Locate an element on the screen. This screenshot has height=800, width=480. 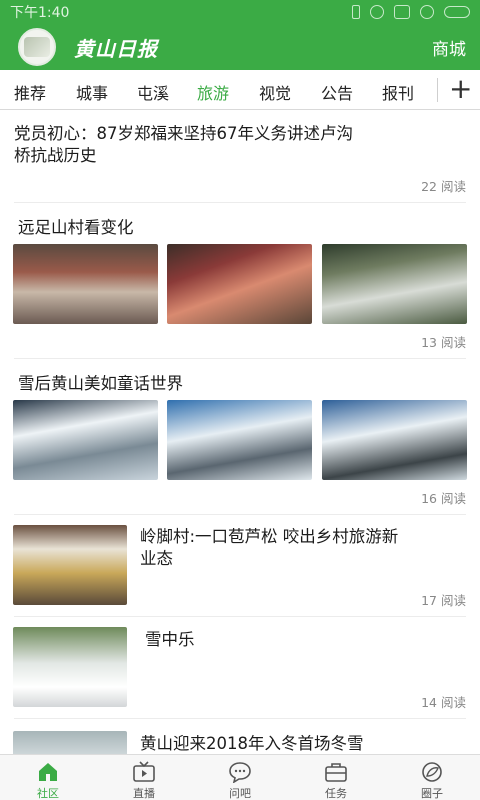
article-item: 雪中乐 14 阅读 is located at coordinates (240, 667).